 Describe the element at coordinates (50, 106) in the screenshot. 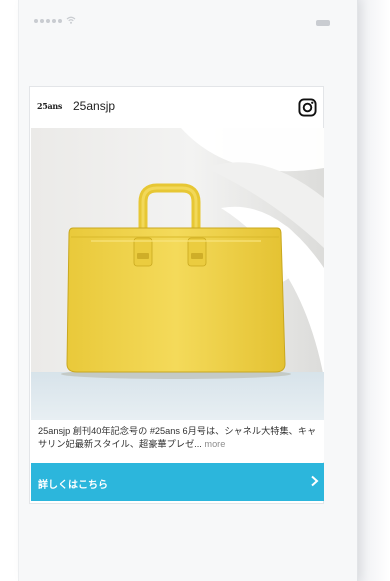

I see `brand-logo: 25ans` at that location.